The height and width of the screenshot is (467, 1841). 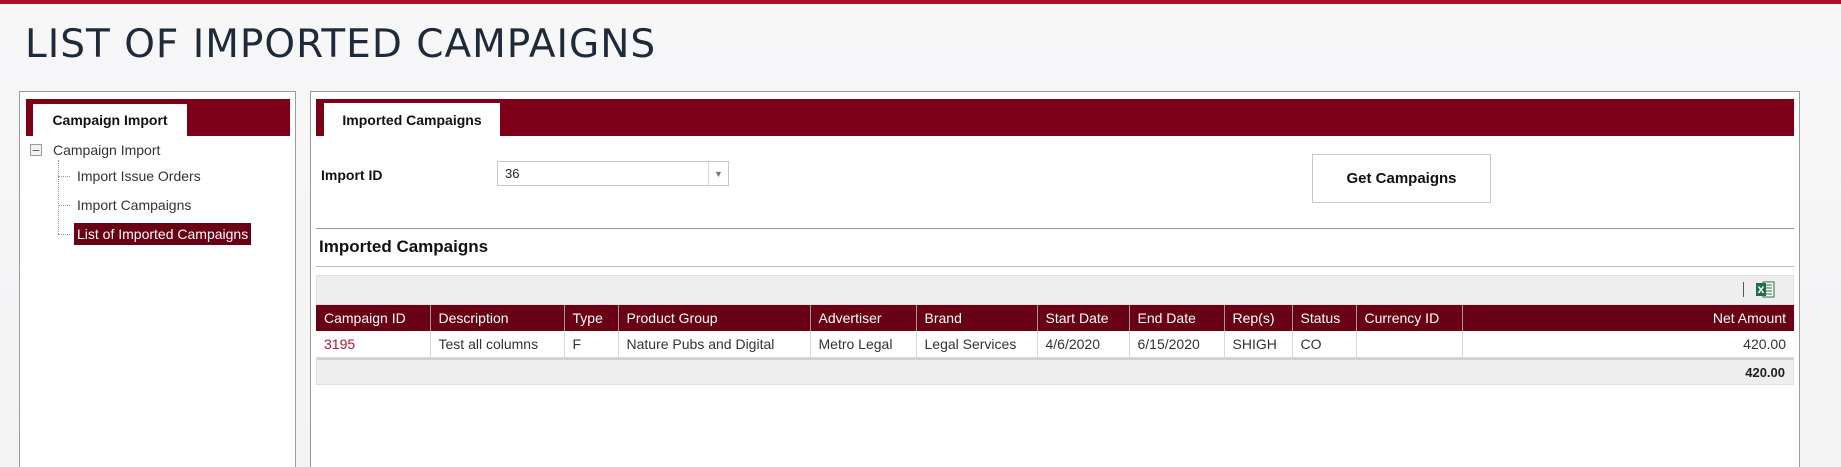 What do you see at coordinates (603, 173) in the screenshot?
I see `import-id-value: 36` at bounding box center [603, 173].